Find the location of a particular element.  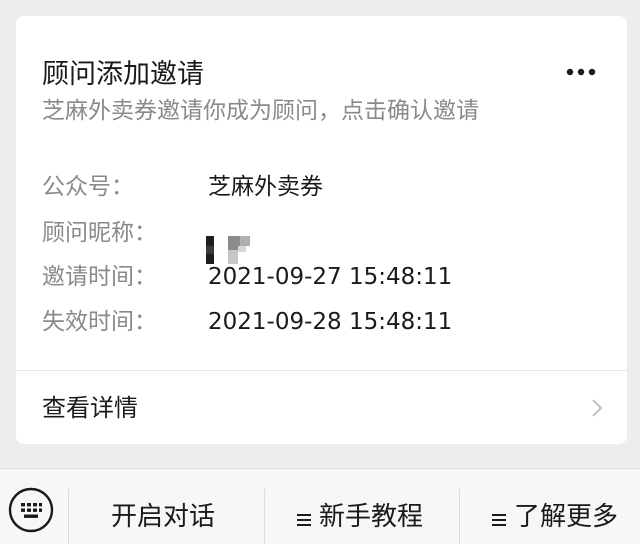

view-details-label: 查看详情 is located at coordinates (90, 408).